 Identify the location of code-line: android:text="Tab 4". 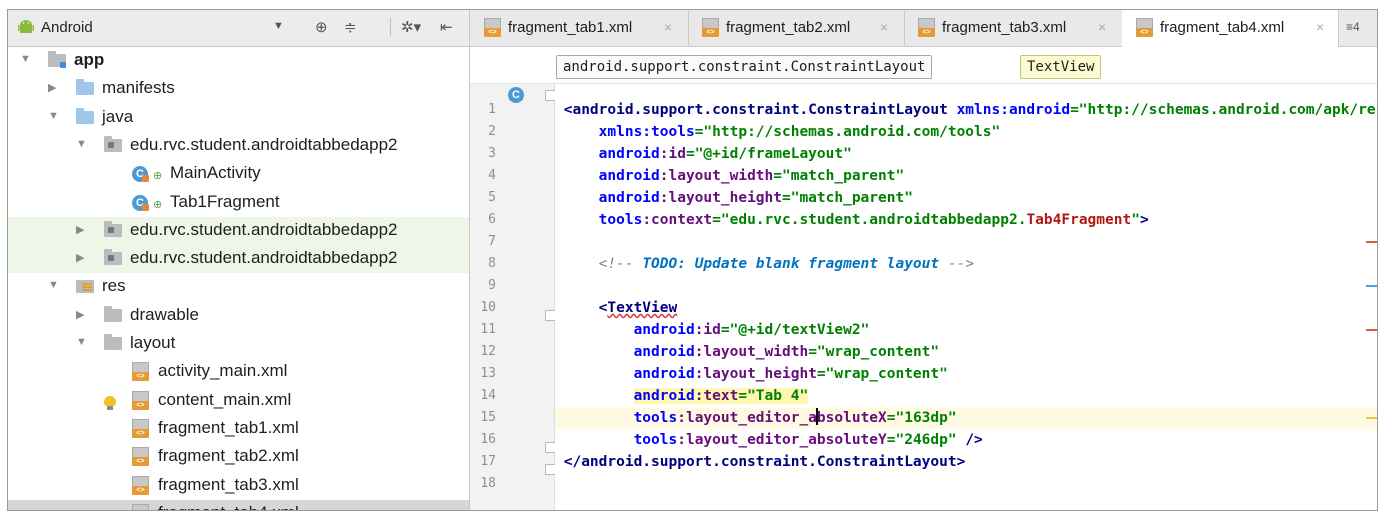
(966, 396).